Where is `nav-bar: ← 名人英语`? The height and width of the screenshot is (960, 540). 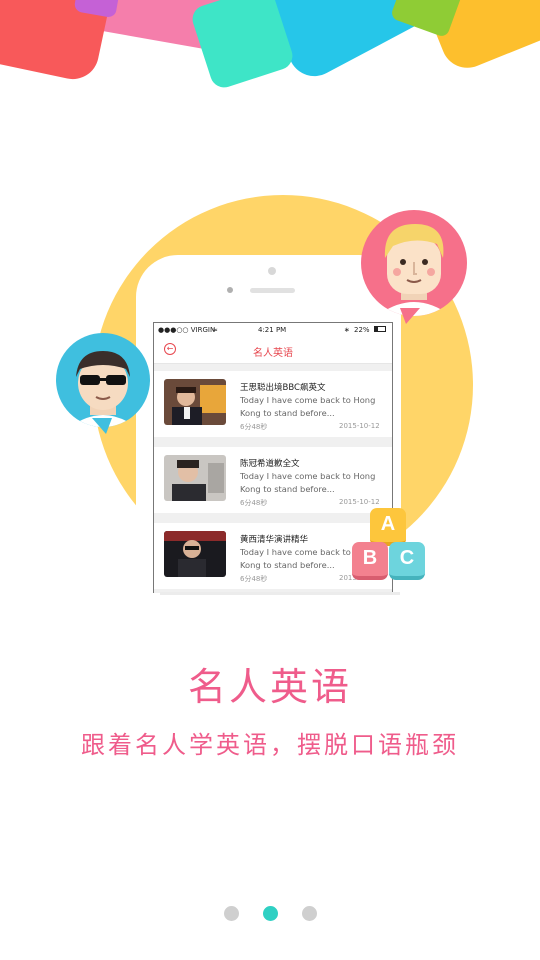 nav-bar: ← 名人英语 is located at coordinates (273, 350).